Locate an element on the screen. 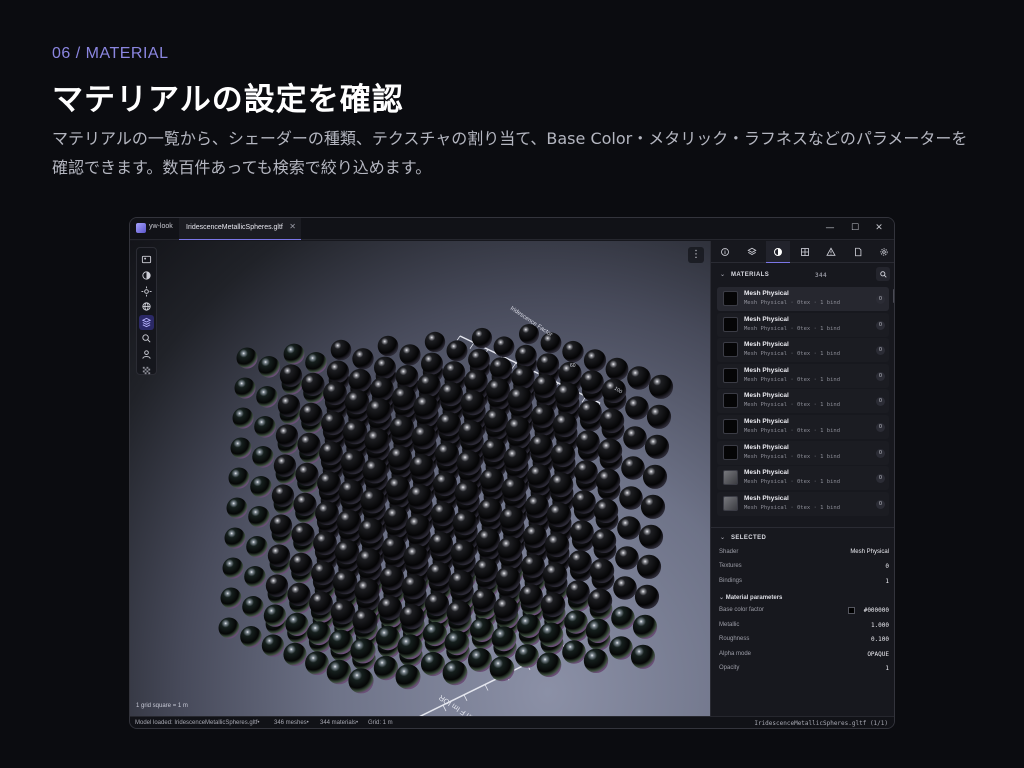 Image resolution: width=1024 pixels, height=768 pixels. tab-material is located at coordinates (778, 252).